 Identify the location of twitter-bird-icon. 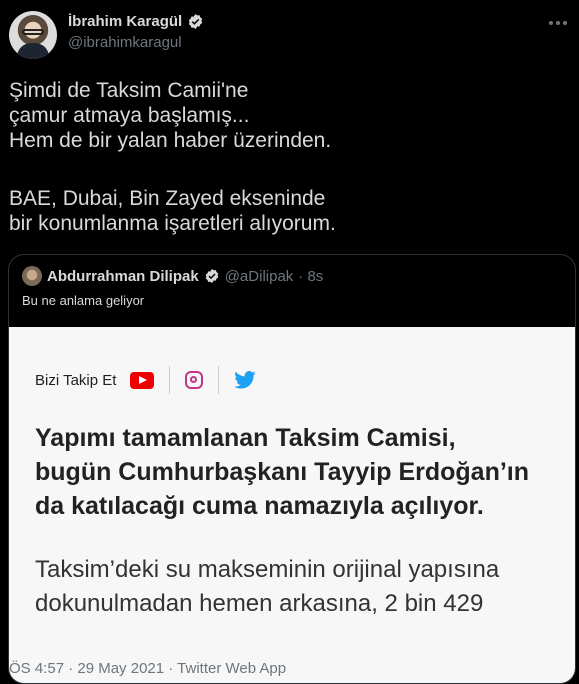
(245, 380).